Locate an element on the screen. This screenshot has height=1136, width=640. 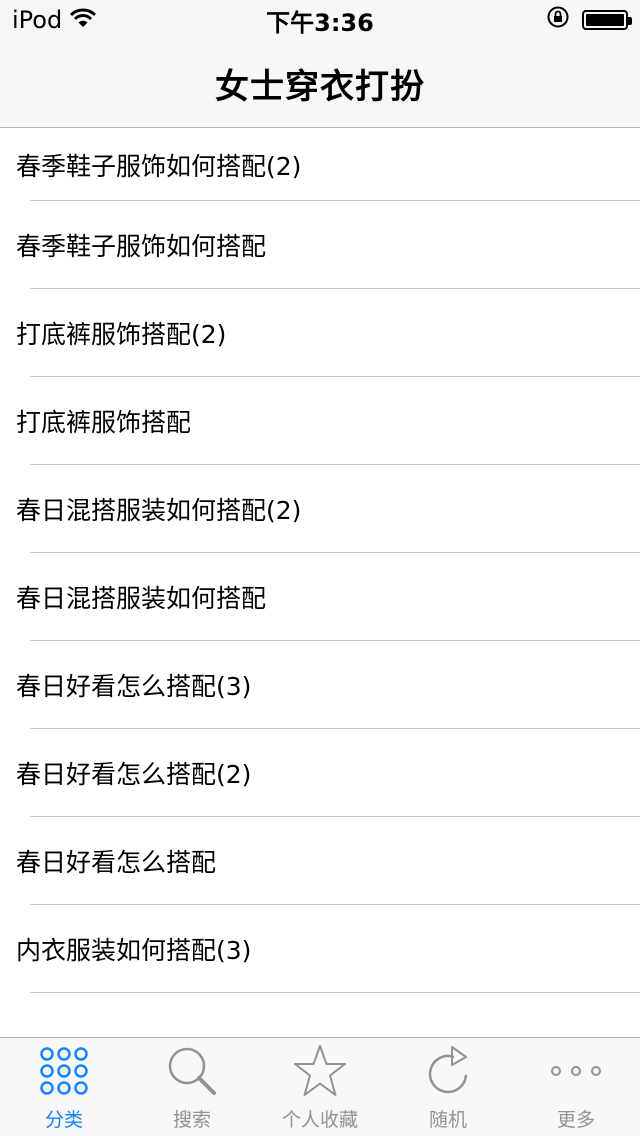
page-title: 女士穿衣打扮 is located at coordinates (320, 87).